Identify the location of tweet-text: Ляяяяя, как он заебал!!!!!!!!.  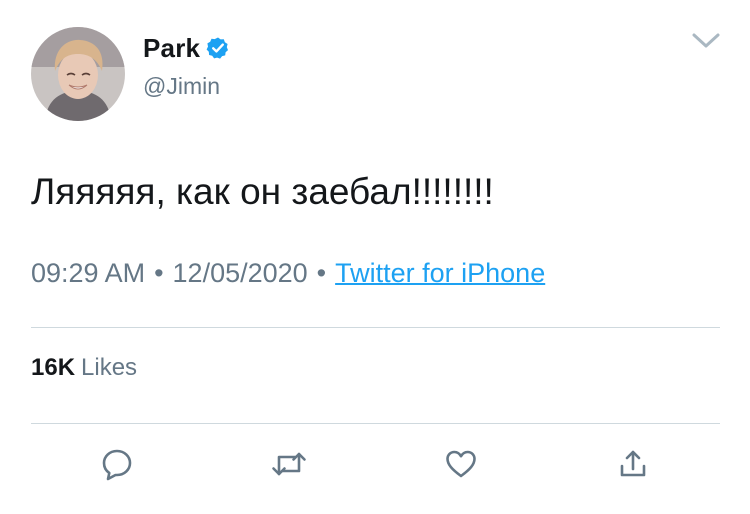
(262, 191).